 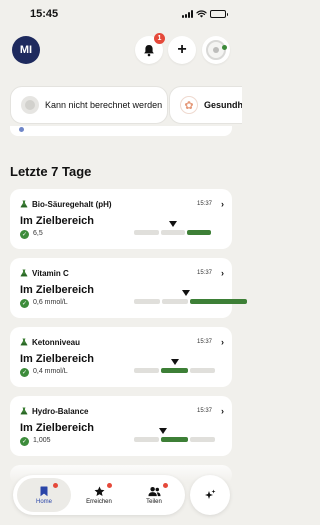 What do you see at coordinates (187, 14) in the screenshot?
I see `cellular-signal-icon` at bounding box center [187, 14].